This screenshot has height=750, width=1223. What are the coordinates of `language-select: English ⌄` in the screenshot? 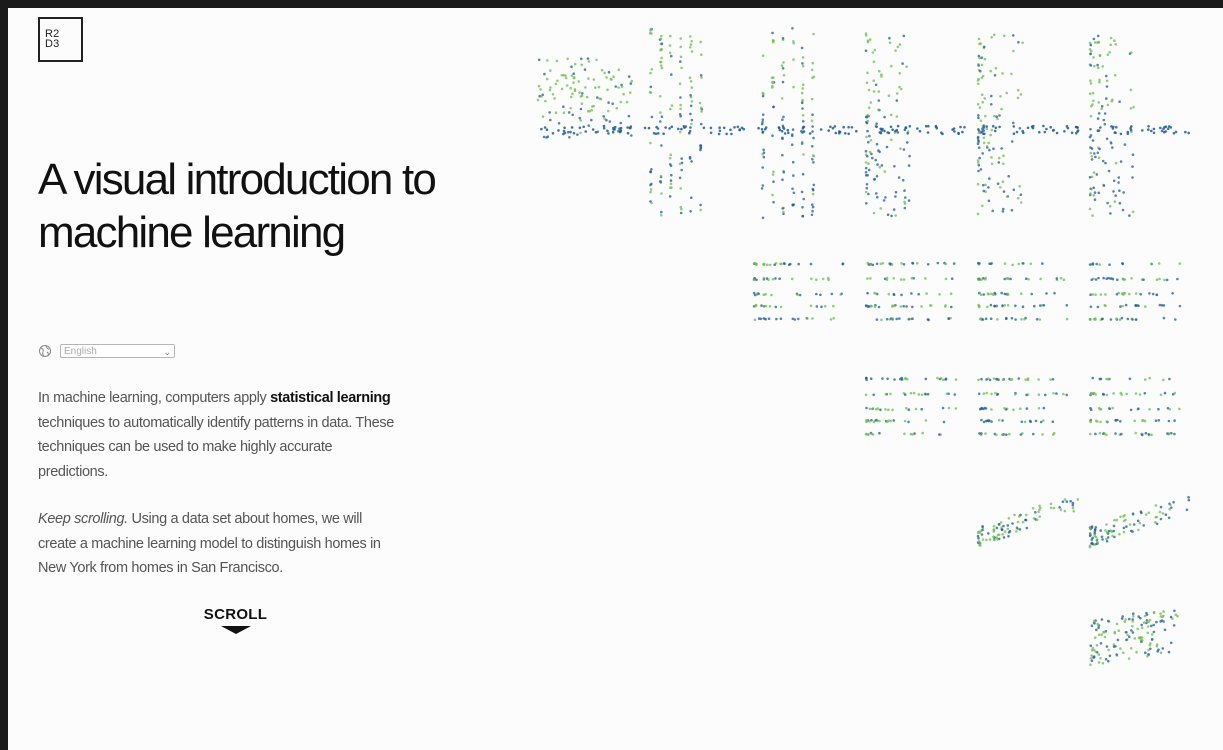 It's located at (117, 351).